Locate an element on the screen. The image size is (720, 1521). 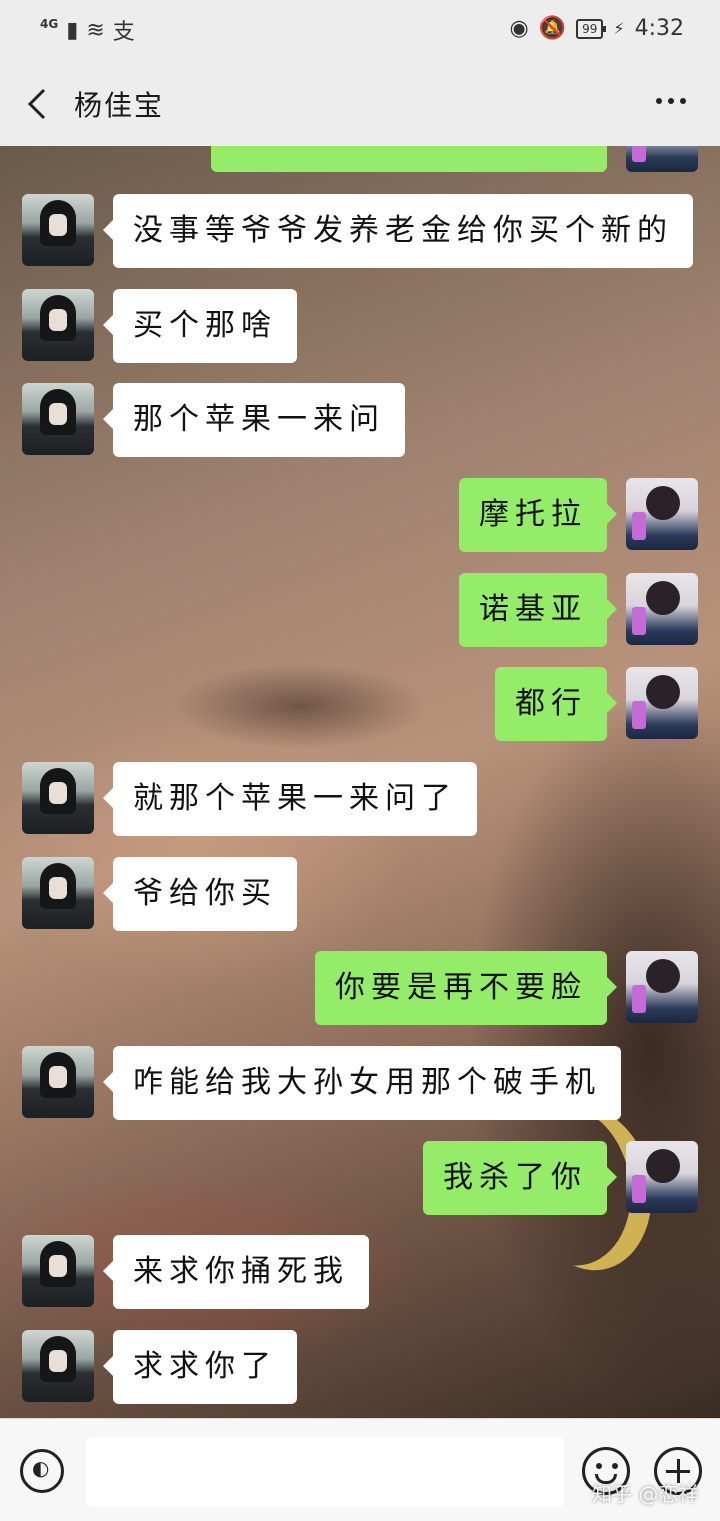
watermark: 知乎 @恋祥 is located at coordinates (645, 1494).